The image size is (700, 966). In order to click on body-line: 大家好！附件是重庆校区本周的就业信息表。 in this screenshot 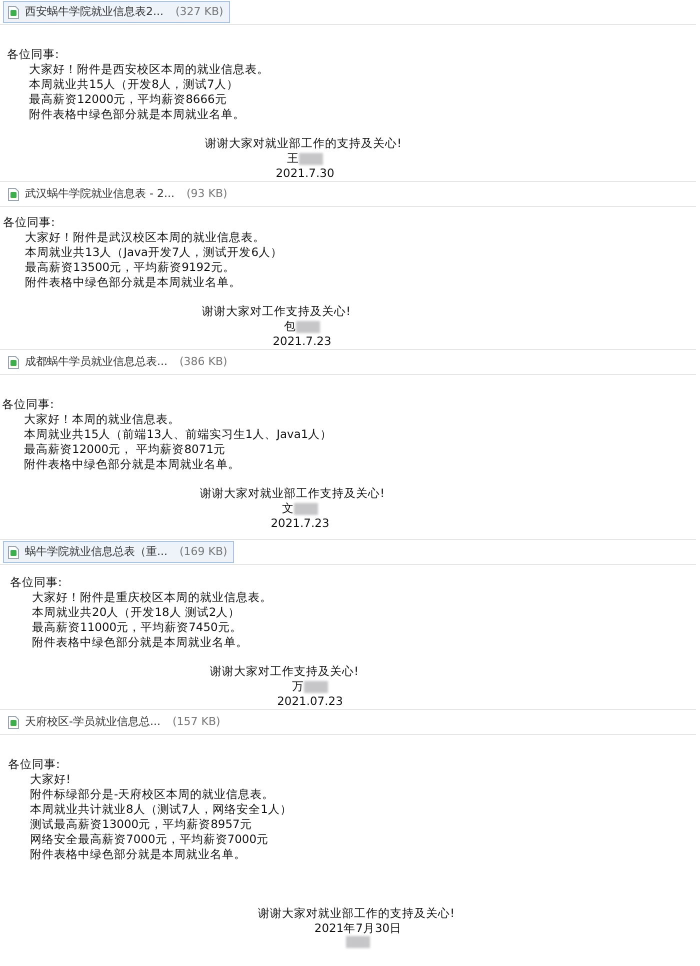, I will do `click(152, 597)`.